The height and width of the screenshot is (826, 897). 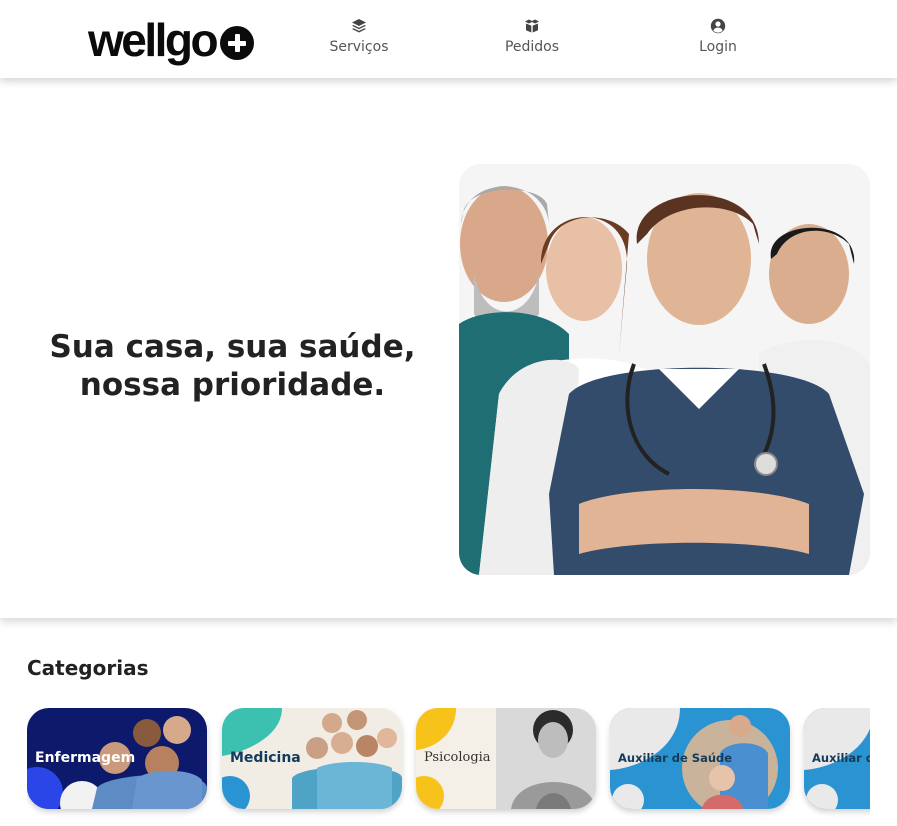 I want to click on category-card-auxiliar-de-saude-2: Auxiliar de Saúde, so click(x=837, y=758).